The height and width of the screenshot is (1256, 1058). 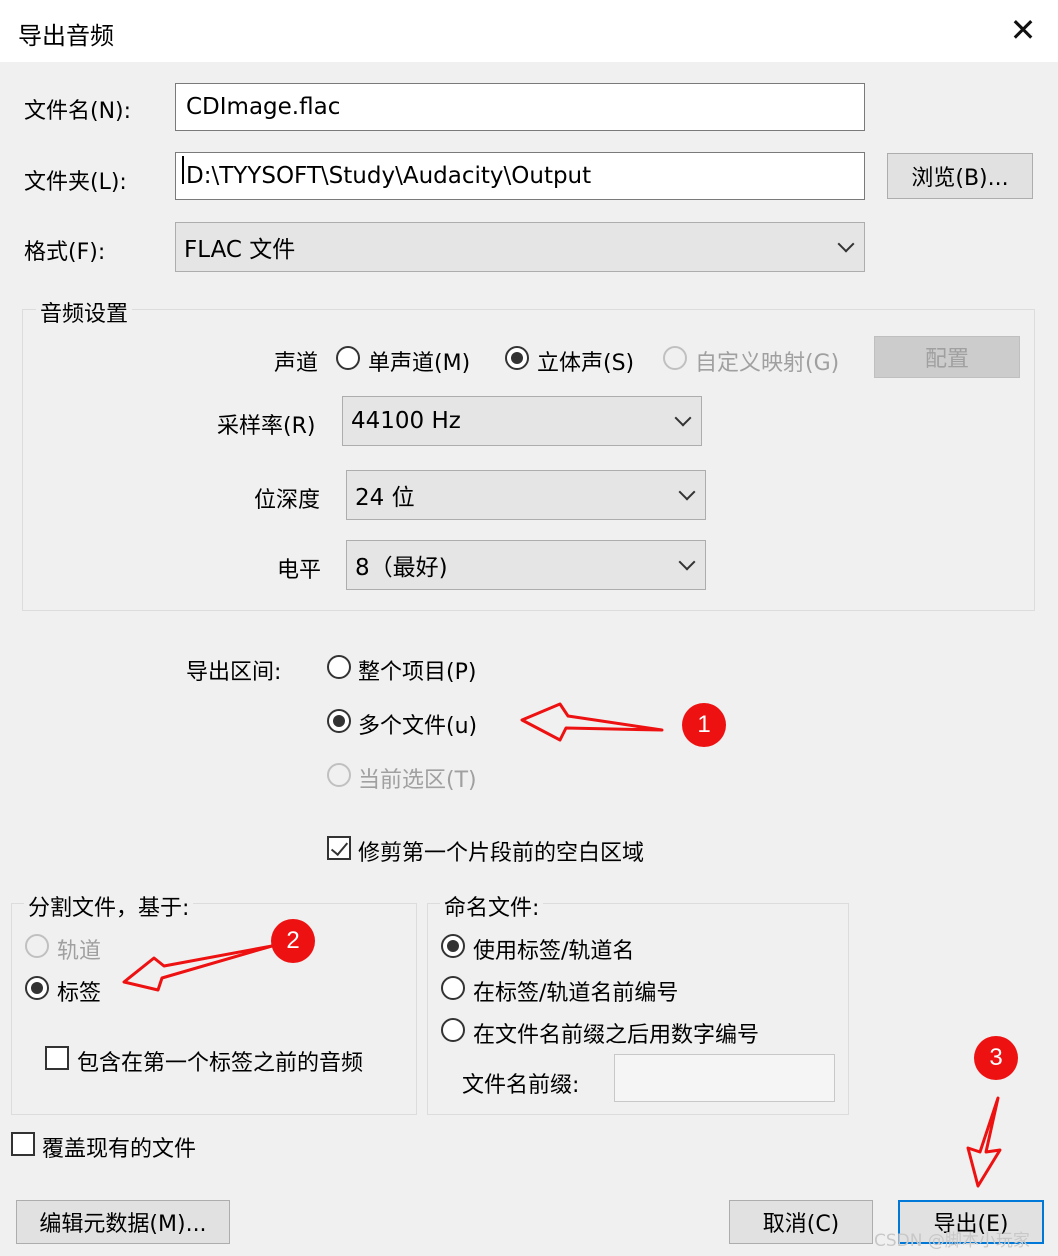 What do you see at coordinates (293, 941) in the screenshot?
I see `annotation-badge-2: 2` at bounding box center [293, 941].